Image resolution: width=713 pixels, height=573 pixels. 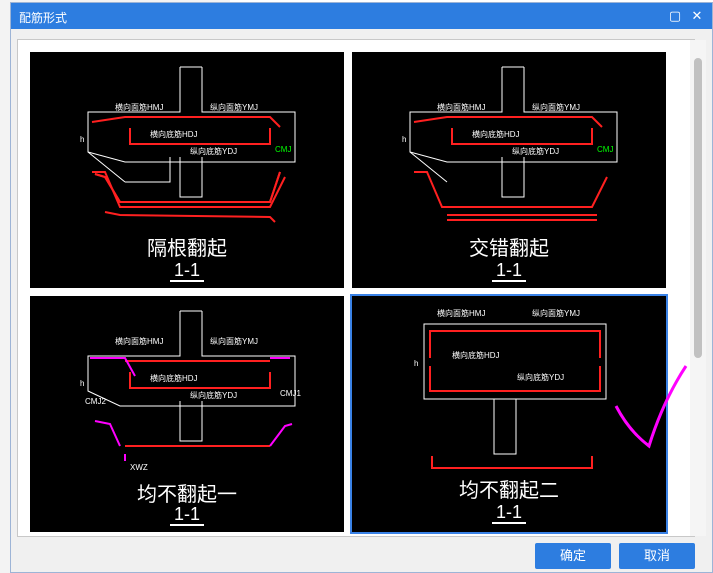 I want to click on label-cmj1: CMJ1, so click(x=290, y=393).